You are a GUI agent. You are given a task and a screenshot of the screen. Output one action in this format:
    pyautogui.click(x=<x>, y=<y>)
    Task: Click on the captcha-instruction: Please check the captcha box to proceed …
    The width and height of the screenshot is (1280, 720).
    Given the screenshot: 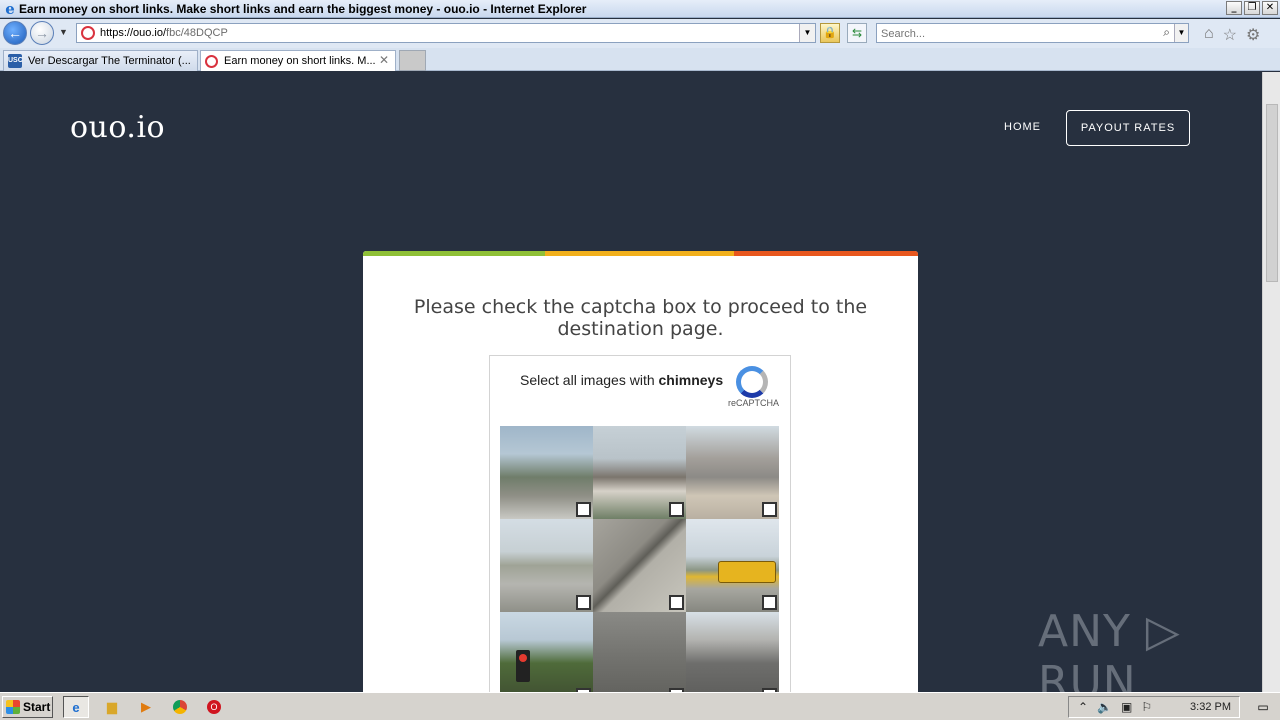 What is the action you would take?
    pyautogui.click(x=640, y=318)
    